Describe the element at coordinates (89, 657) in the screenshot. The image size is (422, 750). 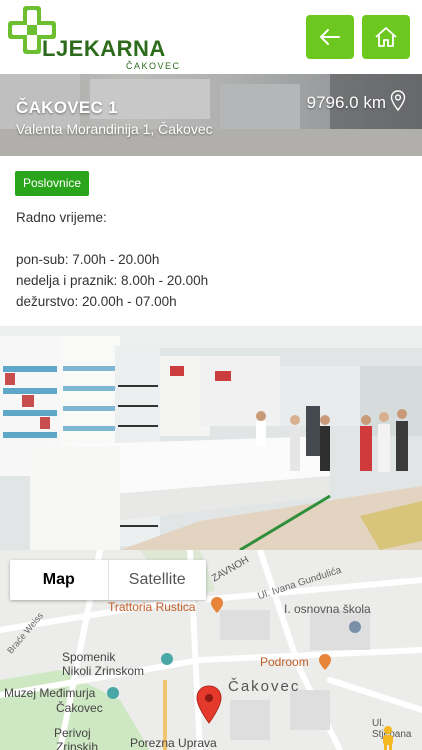
I see `map-label-landmark: Spomenik` at that location.